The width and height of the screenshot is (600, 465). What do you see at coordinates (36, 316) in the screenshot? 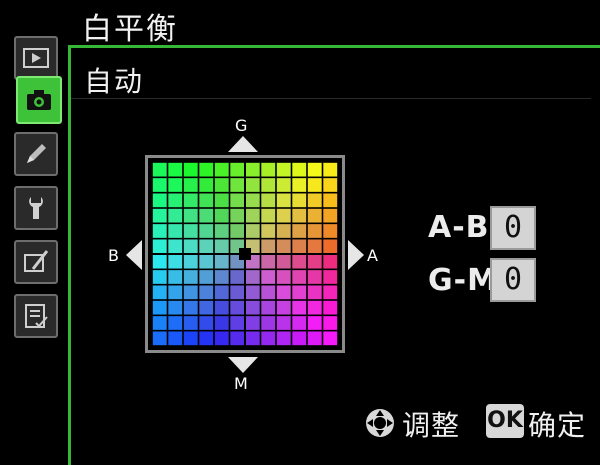
I see `tab-my-menu` at bounding box center [36, 316].